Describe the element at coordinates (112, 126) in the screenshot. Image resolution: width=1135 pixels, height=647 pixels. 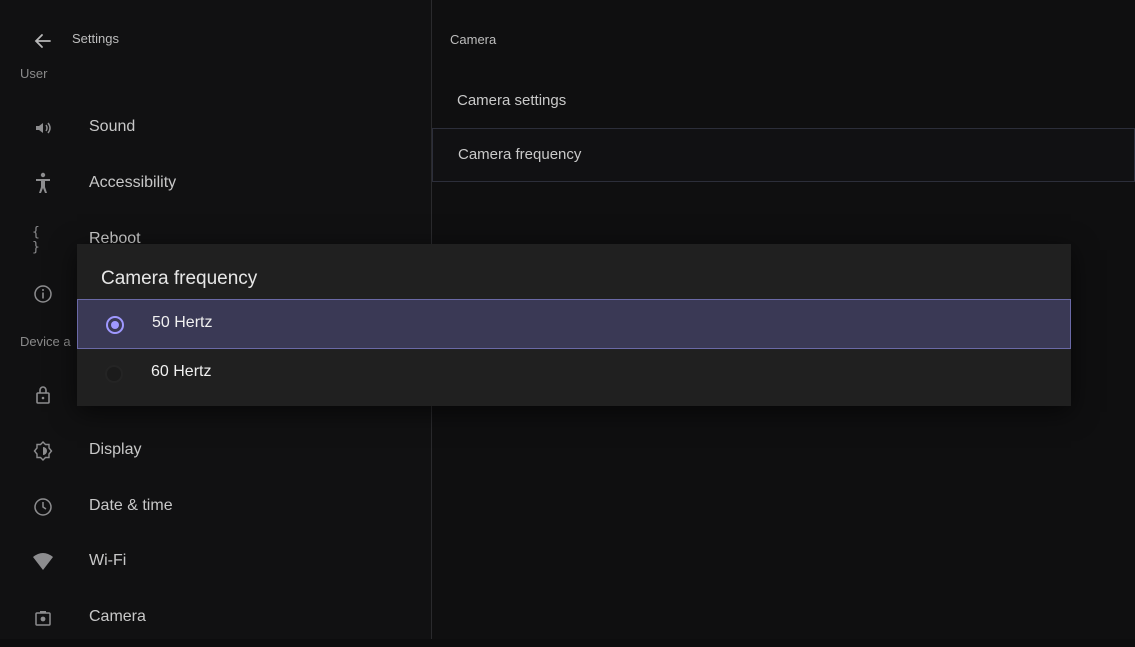
I see `sidebar-item-label: Sound` at that location.